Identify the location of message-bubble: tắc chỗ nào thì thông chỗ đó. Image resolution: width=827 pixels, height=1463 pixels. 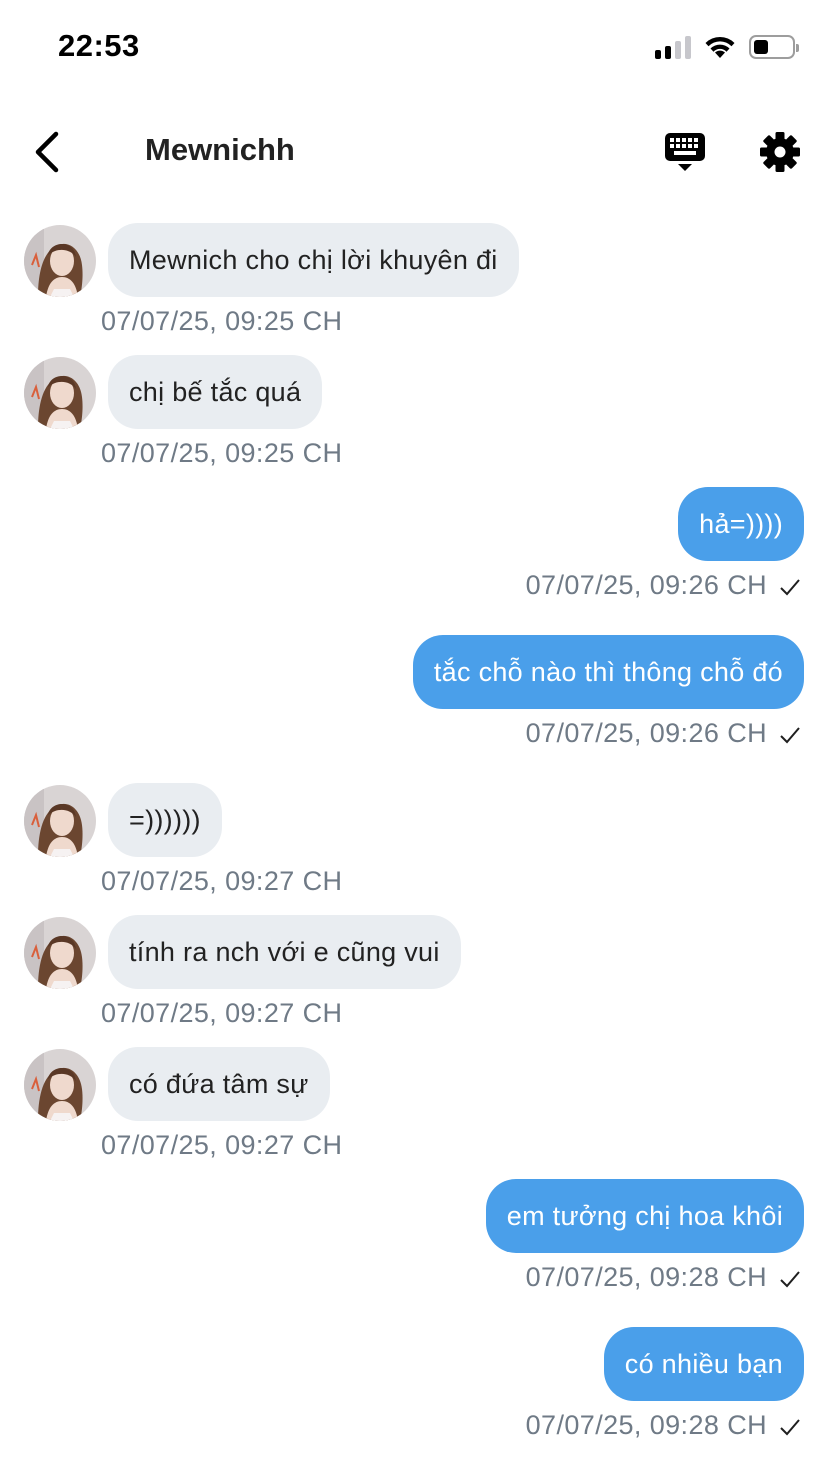
(608, 672).